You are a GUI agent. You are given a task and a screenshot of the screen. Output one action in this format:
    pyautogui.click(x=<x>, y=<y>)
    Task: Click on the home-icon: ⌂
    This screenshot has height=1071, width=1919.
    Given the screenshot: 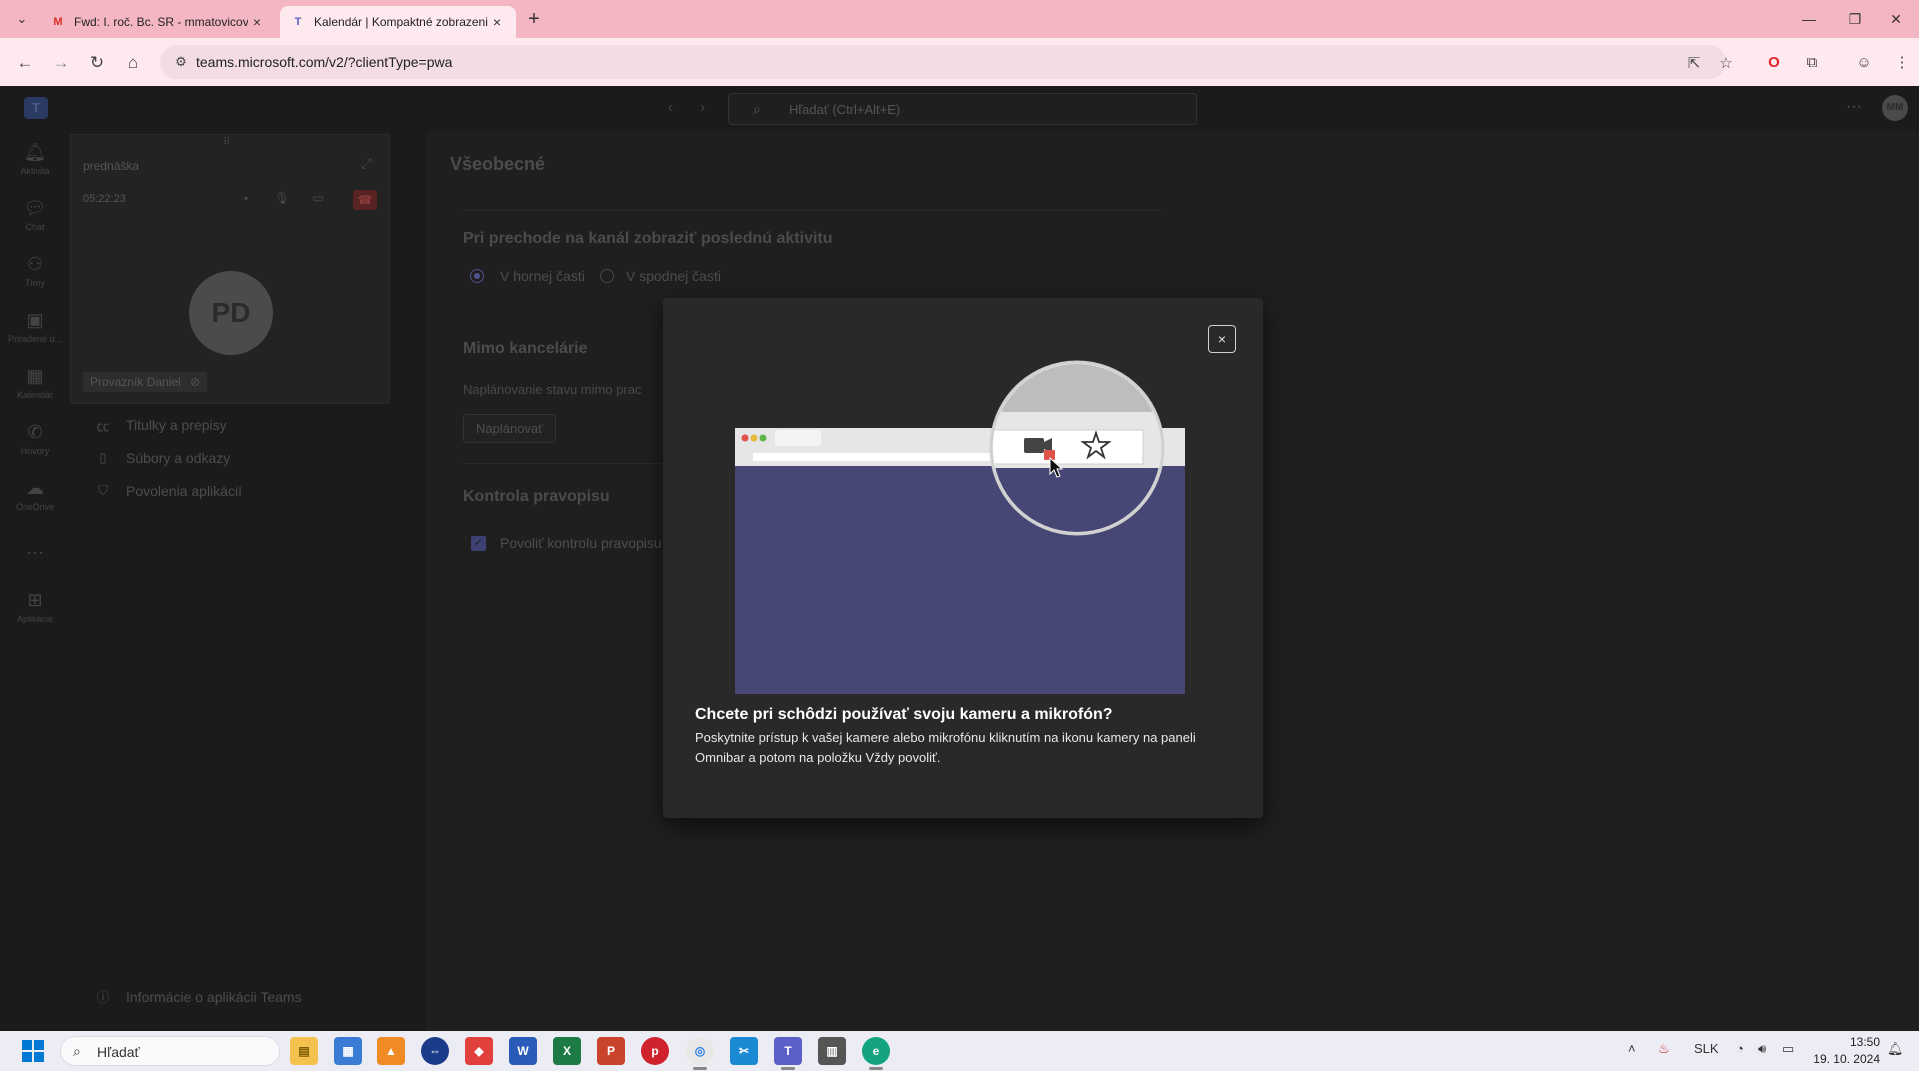 What is the action you would take?
    pyautogui.click(x=133, y=63)
    